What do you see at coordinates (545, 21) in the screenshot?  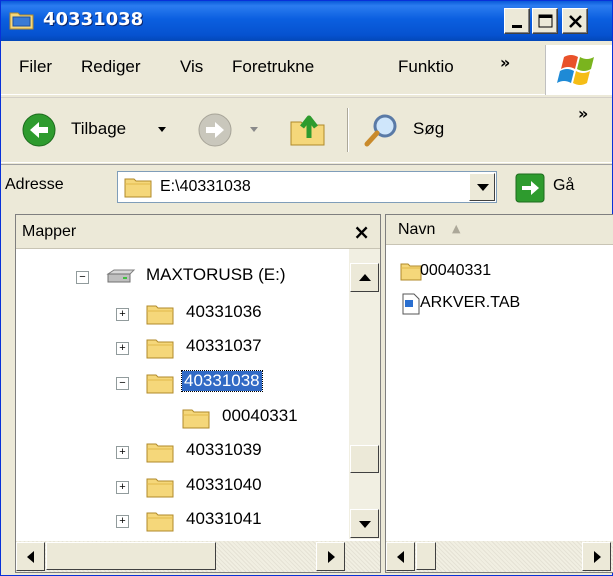 I see `maximize-button` at bounding box center [545, 21].